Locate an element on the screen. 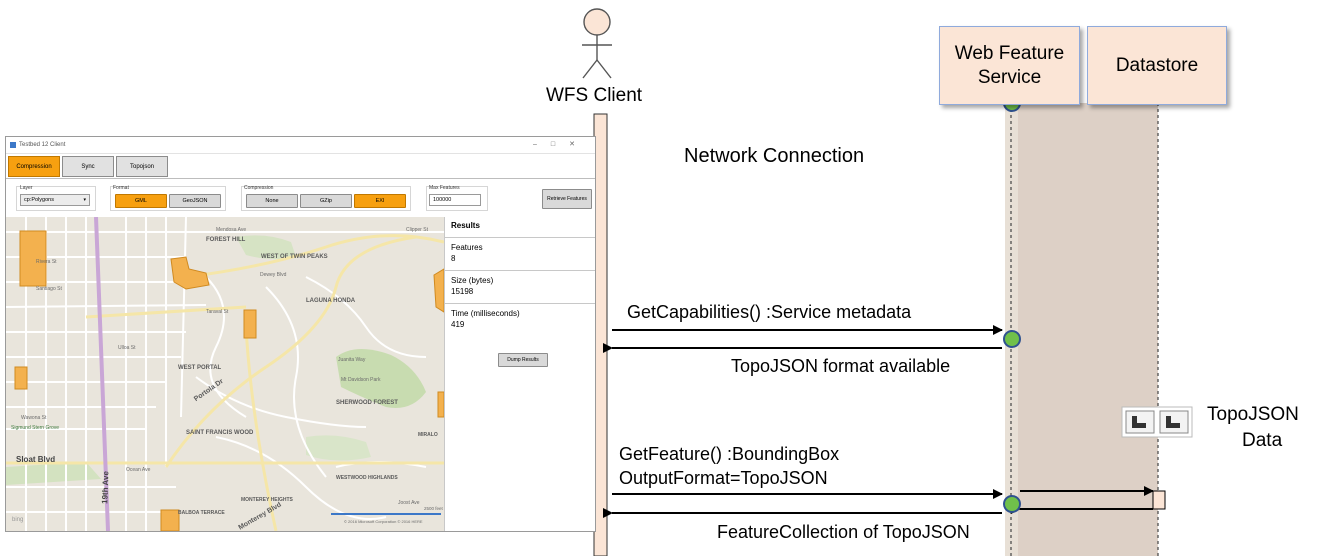 This screenshot has height=556, width=1333. wfs-state-circle-bottom is located at coordinates (1012, 504).